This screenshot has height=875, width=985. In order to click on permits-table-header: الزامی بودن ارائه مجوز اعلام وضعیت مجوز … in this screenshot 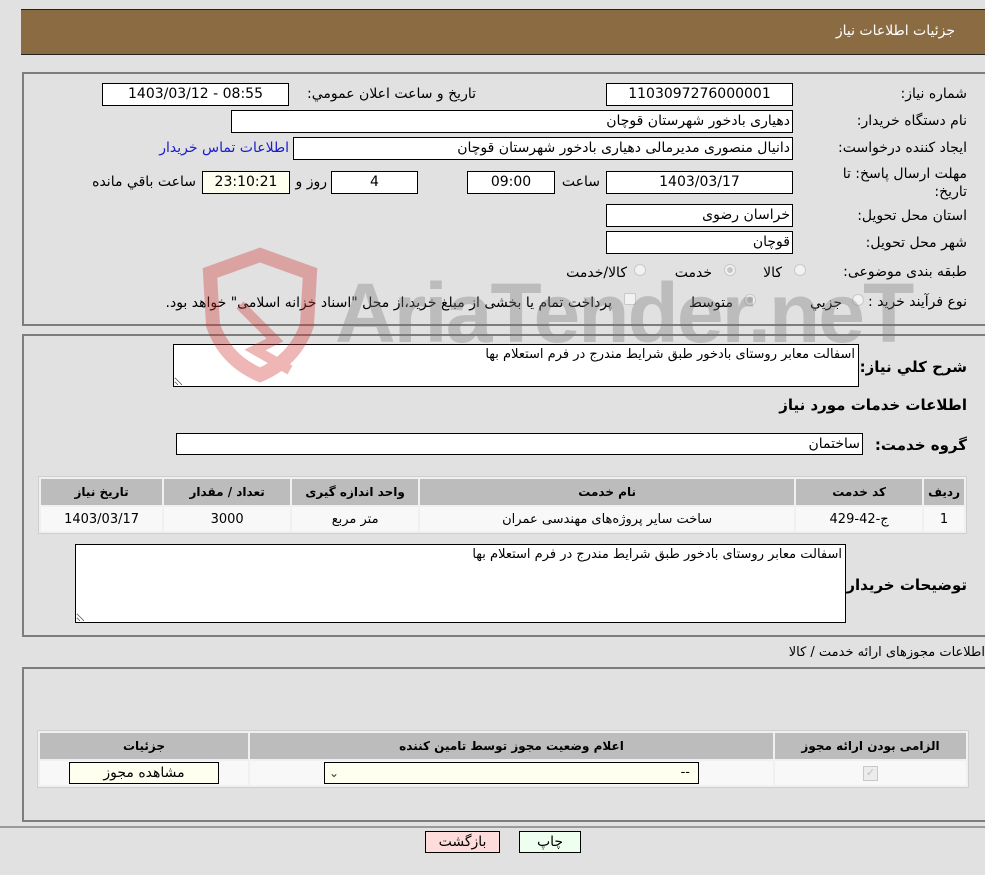, I will do `click(503, 746)`.